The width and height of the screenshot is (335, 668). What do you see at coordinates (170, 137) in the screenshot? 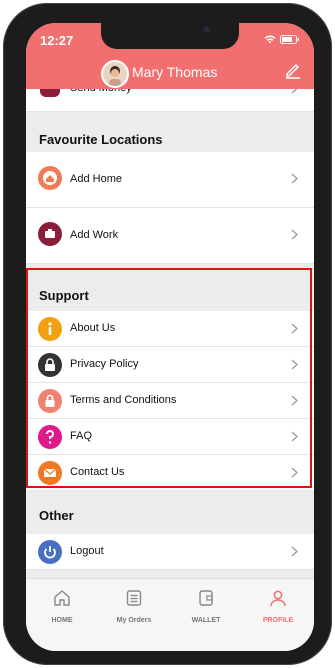
I see `section-favourite-locations: Favourite Locations` at bounding box center [170, 137].